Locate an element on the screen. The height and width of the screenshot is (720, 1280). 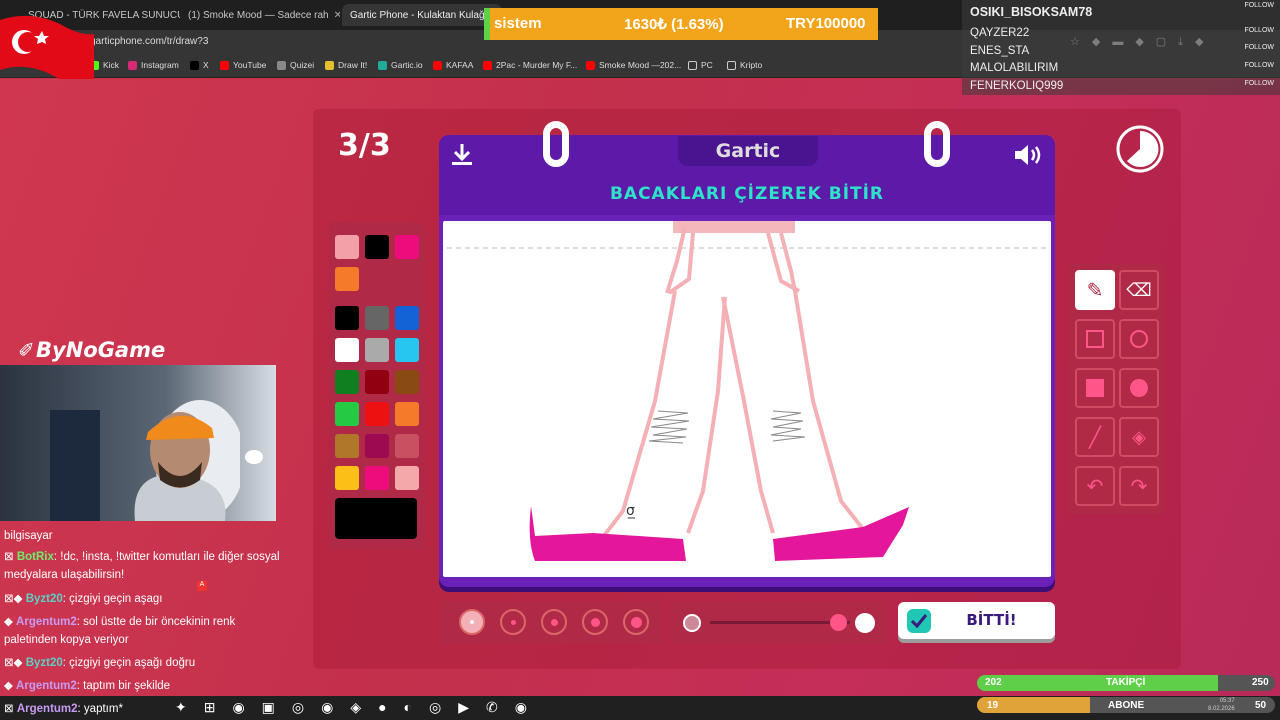
bucket-icon: ◈ is located at coordinates (1139, 436).